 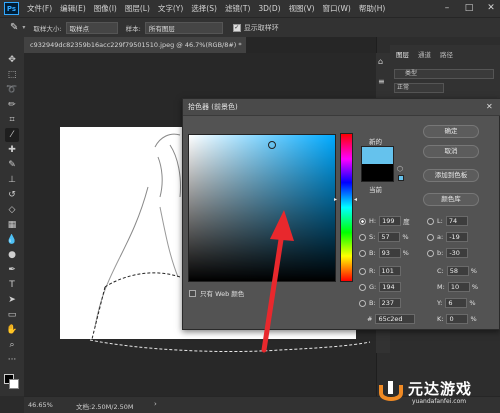 What do you see at coordinates (401, 178) in the screenshot?
I see `web-safe-swatch` at bounding box center [401, 178].